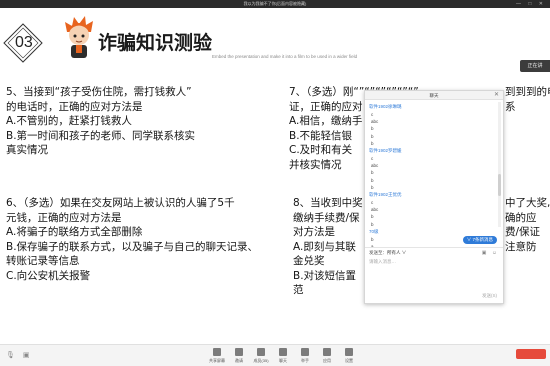 The width and height of the screenshot is (550, 366). Describe the element at coordinates (378, 252) in the screenshot. I see `send-to-label: 发送至：` at that location.